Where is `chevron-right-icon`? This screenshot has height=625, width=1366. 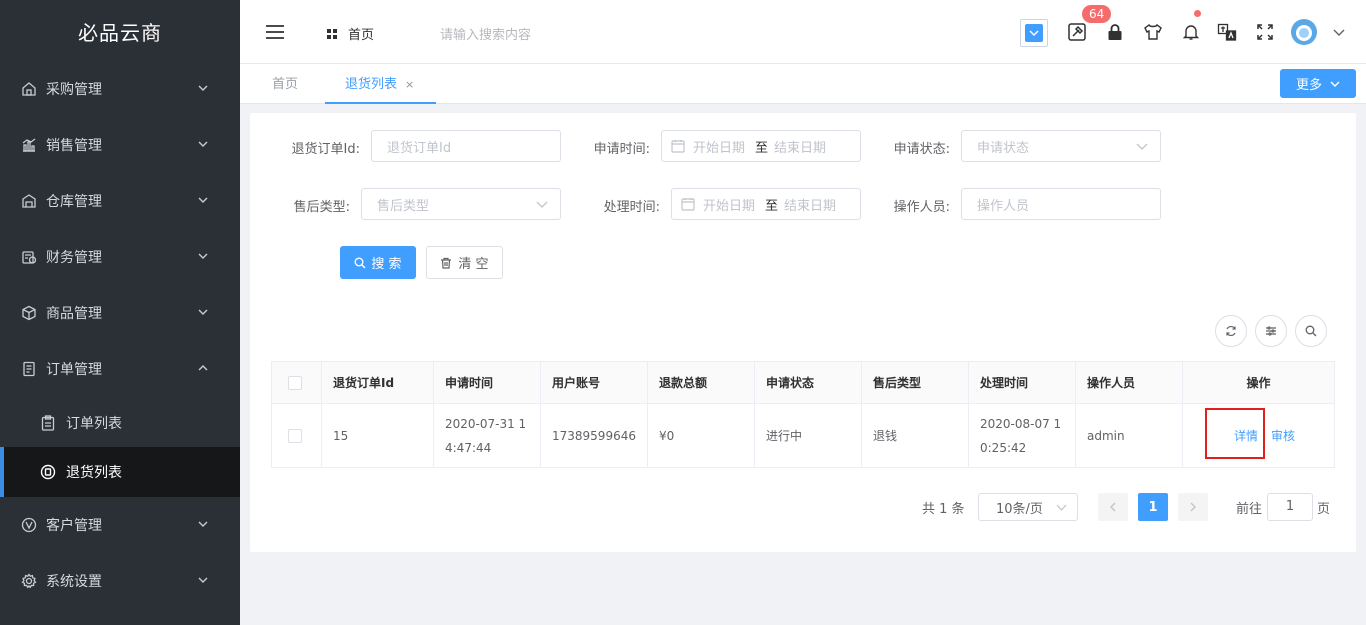 chevron-right-icon is located at coordinates (1193, 507).